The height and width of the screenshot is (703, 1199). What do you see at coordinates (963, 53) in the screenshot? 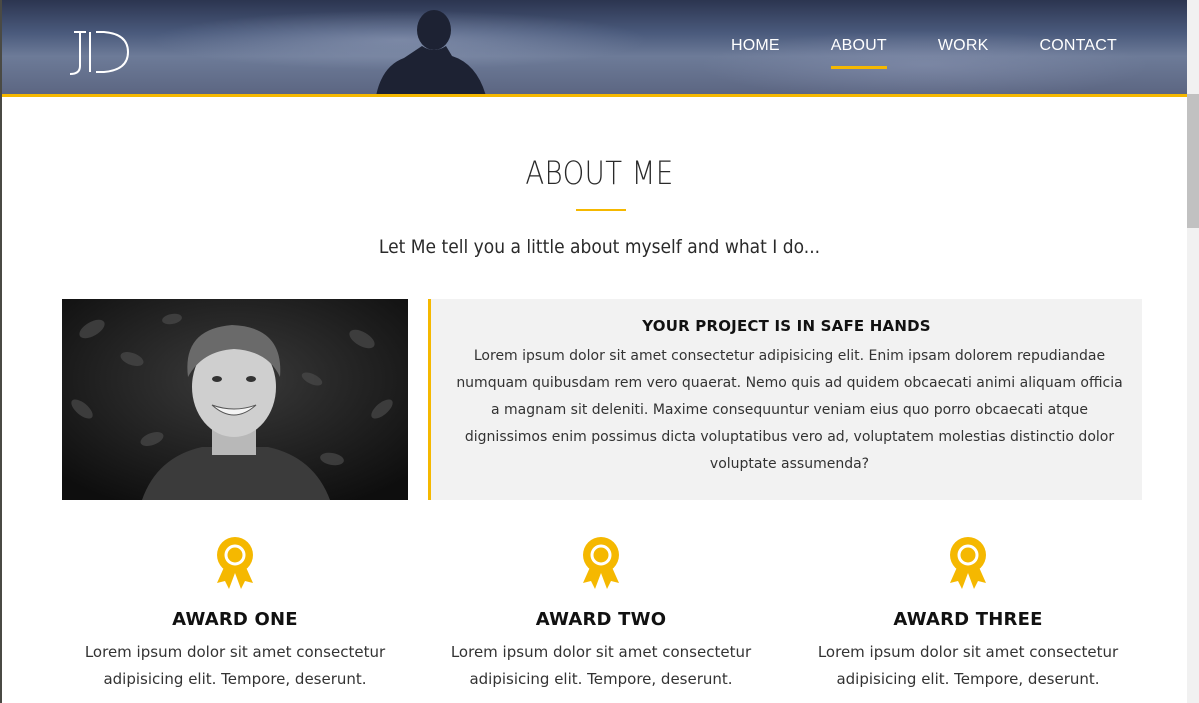
I see `nav-work: WORK` at bounding box center [963, 53].